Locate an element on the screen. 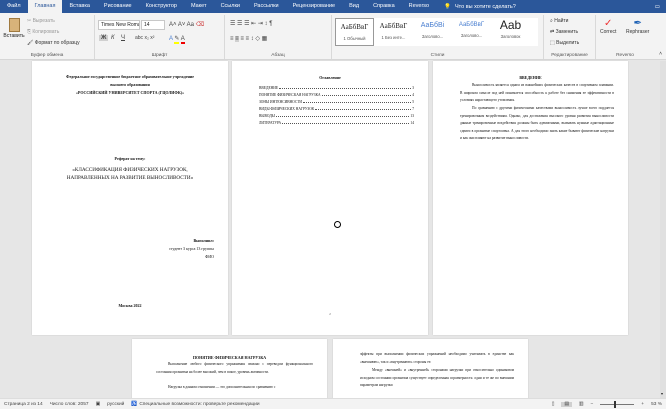  cut-button: ✂ Вырезать is located at coordinates (41, 21).